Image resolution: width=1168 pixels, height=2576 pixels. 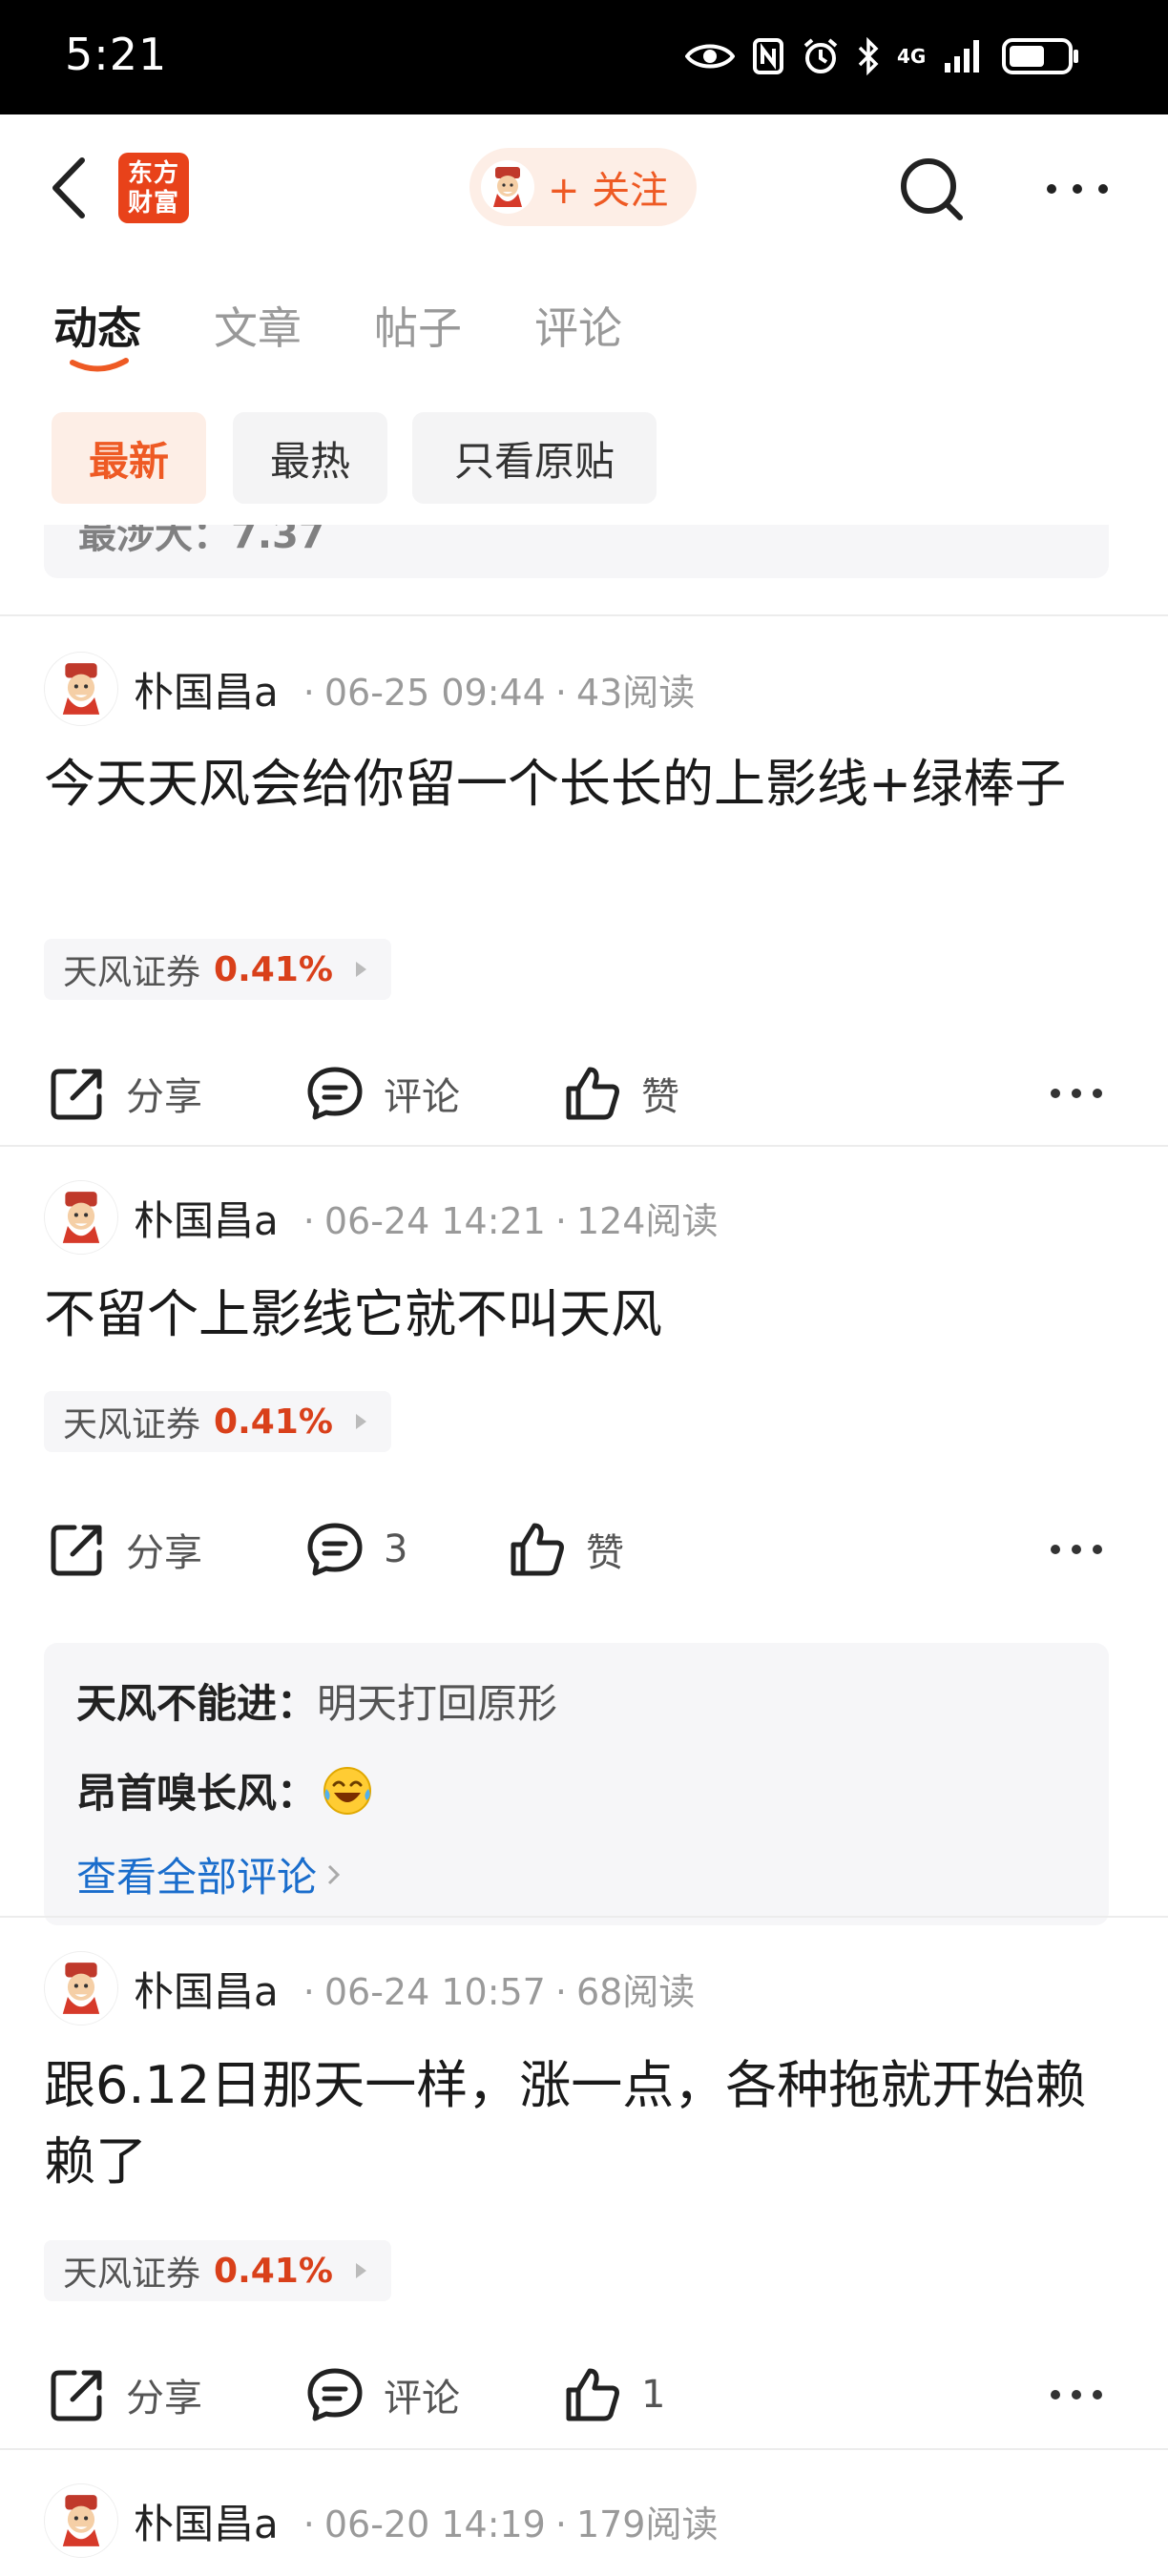 I want to click on post-date: 06-25 09:44, so click(x=434, y=692).